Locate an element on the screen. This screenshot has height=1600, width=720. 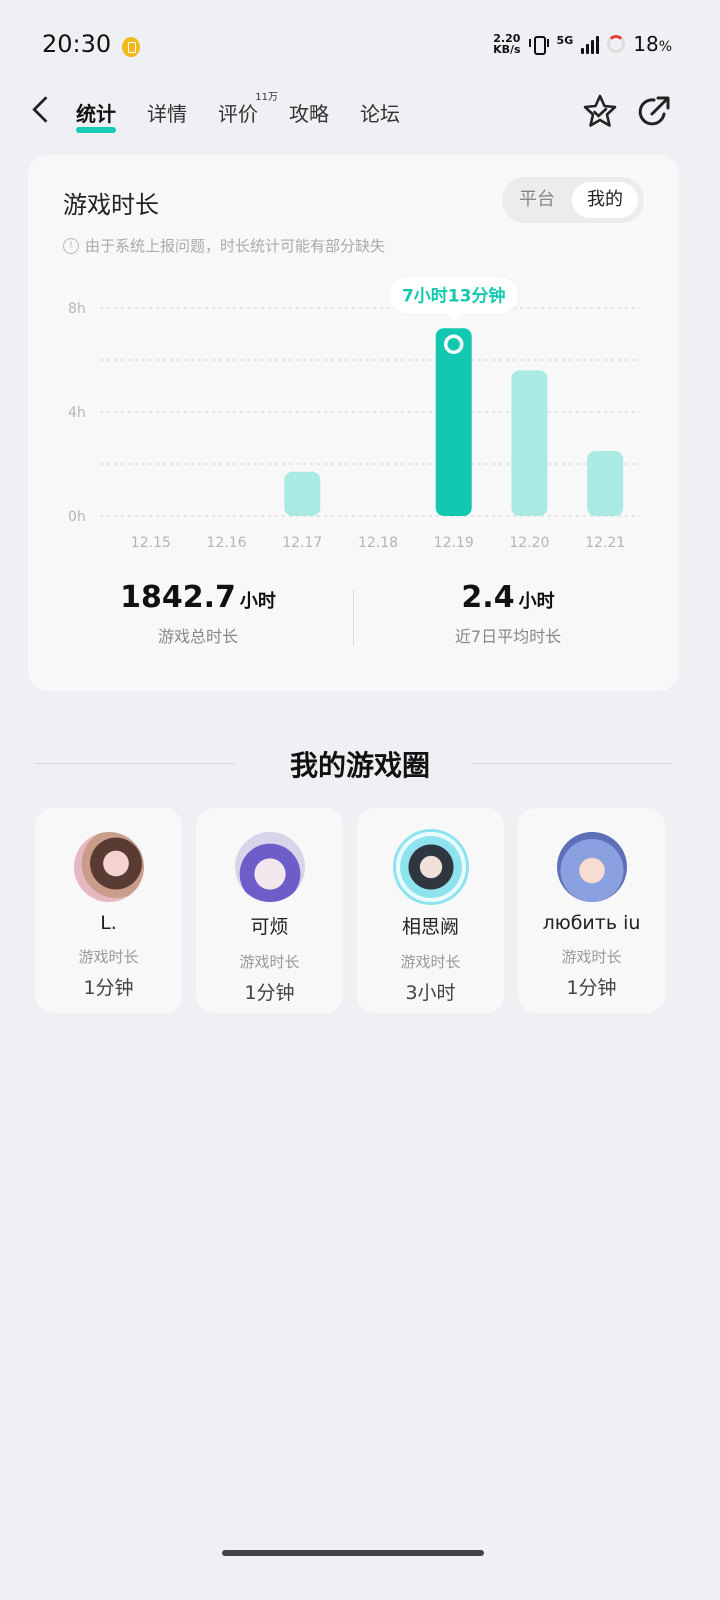
home-indicator is located at coordinates (353, 1553).